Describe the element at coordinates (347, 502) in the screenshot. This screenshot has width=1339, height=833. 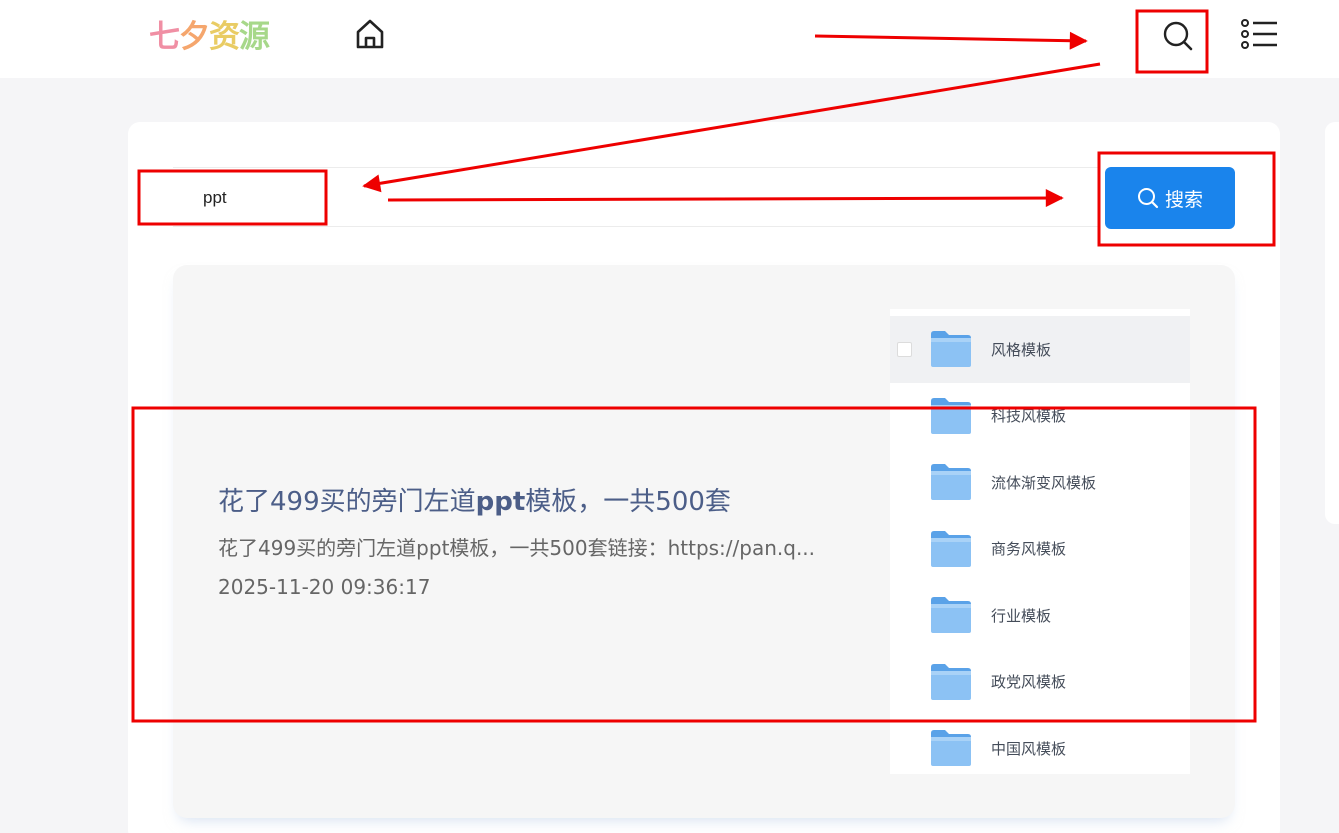
I see `title-text: 花了499买的旁门左道` at that location.